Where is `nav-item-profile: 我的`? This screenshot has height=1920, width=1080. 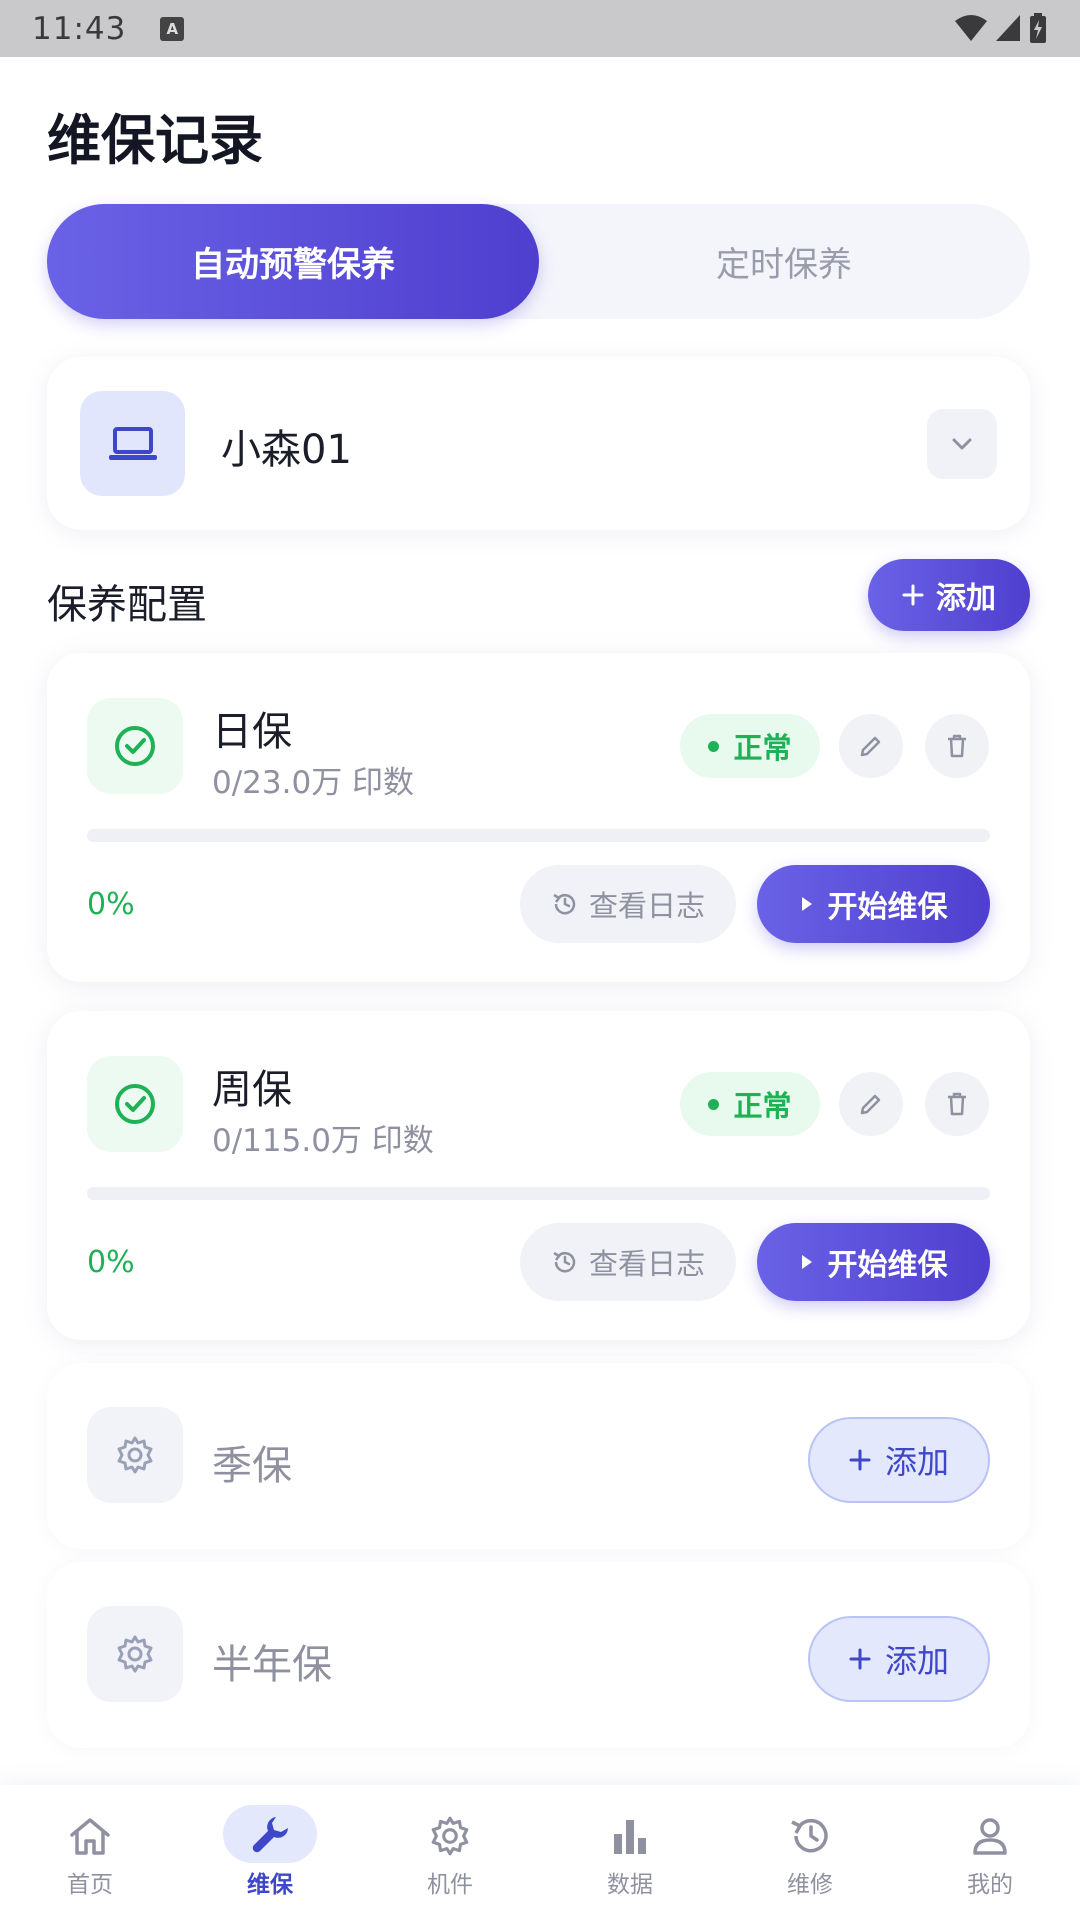
nav-item-profile: 我的 is located at coordinates (990, 1852).